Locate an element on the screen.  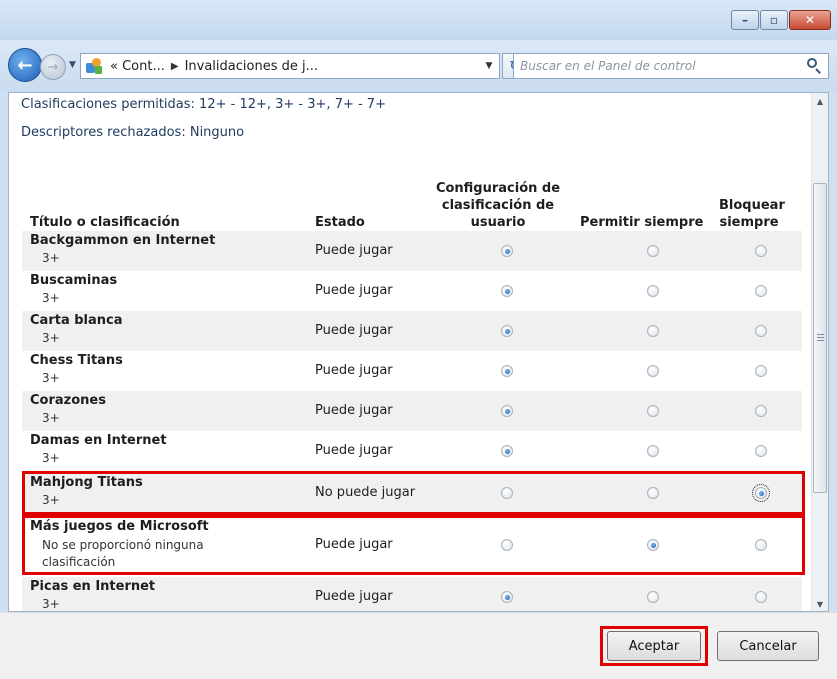
header-block-always: Bloquear siempre is located at coordinates (752, 214).